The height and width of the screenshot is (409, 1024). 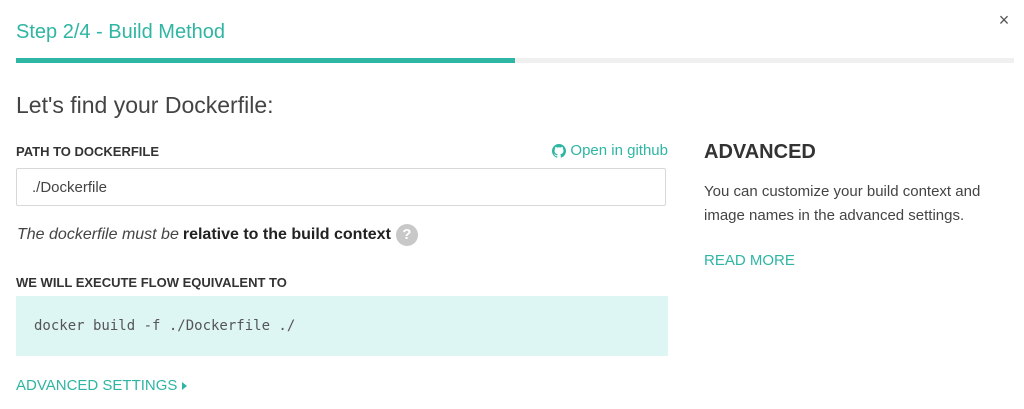 I want to click on close-icon: ×, so click(x=1004, y=20).